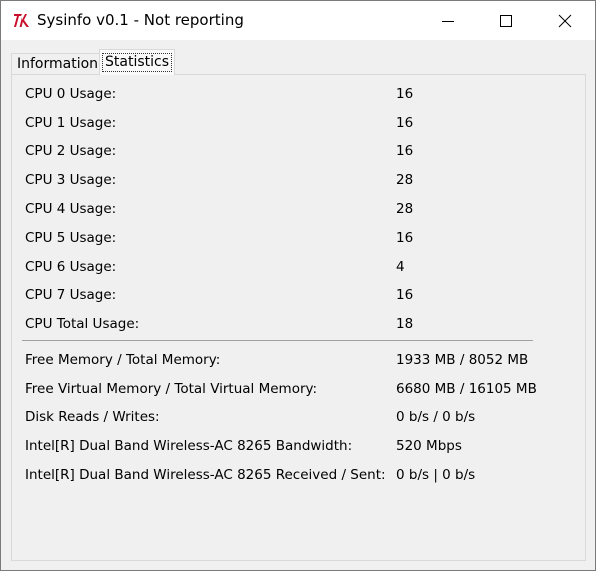 This screenshot has width=596, height=571. What do you see at coordinates (71, 94) in the screenshot?
I see `stat-label: CPU 0 Usage:` at bounding box center [71, 94].